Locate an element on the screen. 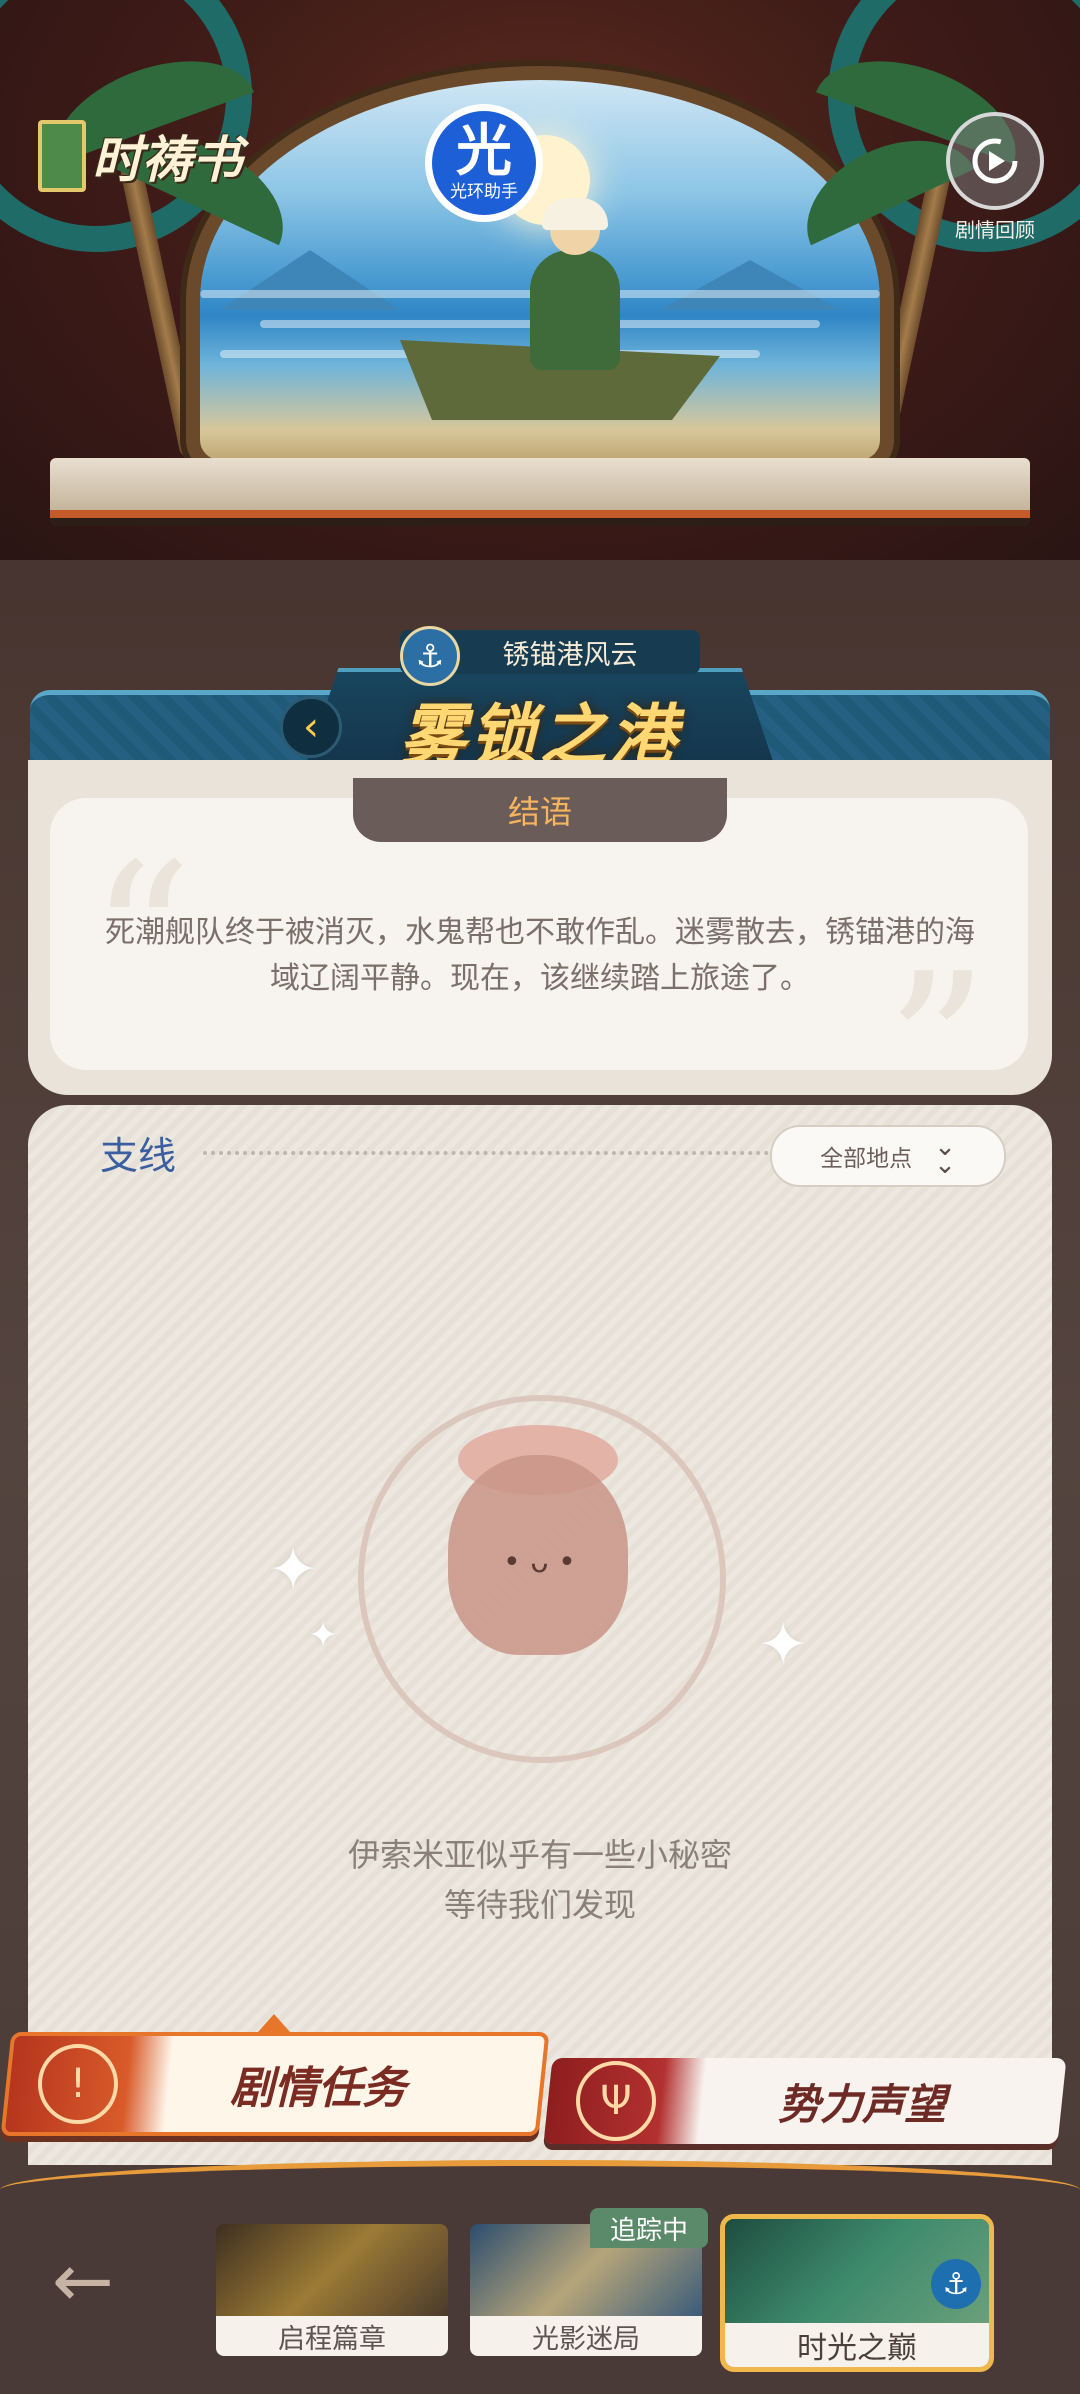 This screenshot has height=2394, width=1080. replay-icon is located at coordinates (995, 161).